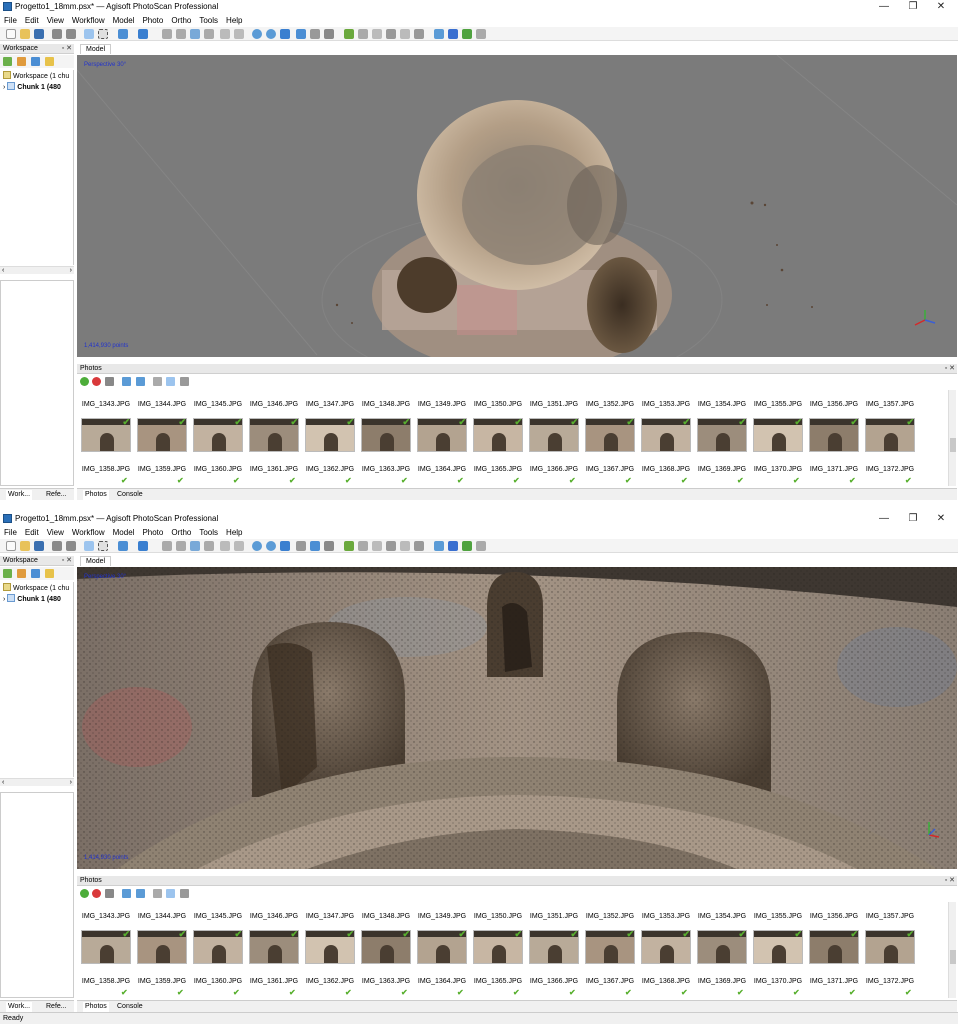 This screenshot has width=958, height=1025. I want to click on photos-panel-controls-icon: ▫ ✕, so click(950, 369).